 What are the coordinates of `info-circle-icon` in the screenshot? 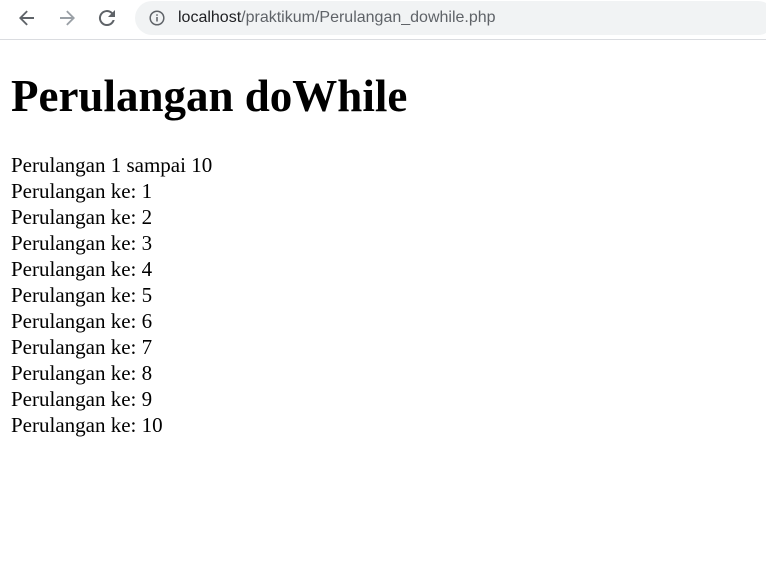 It's located at (157, 18).